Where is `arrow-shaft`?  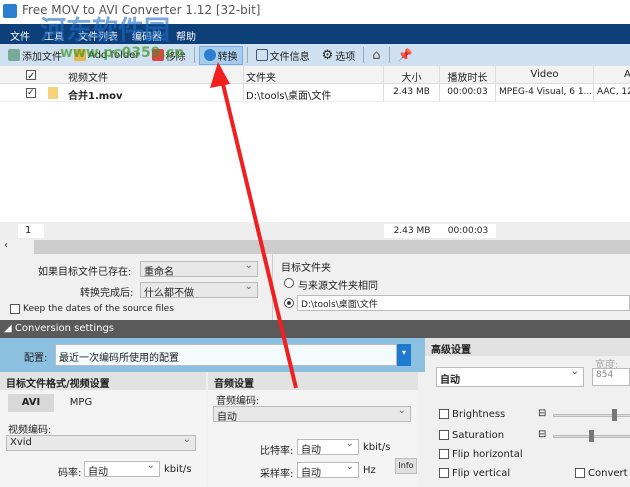 arrow-shaft is located at coordinates (259, 234).